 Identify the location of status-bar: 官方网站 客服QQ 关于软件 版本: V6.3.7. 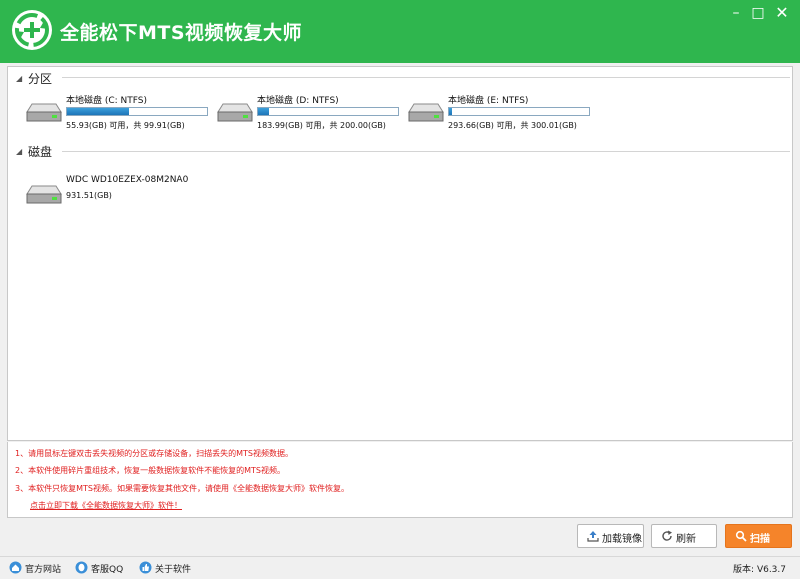
(400, 567).